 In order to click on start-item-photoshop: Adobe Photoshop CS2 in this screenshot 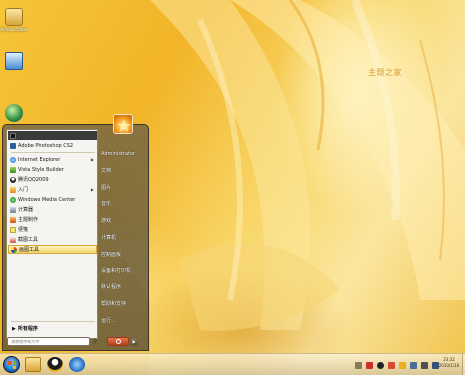, I will do `click(52, 145)`.